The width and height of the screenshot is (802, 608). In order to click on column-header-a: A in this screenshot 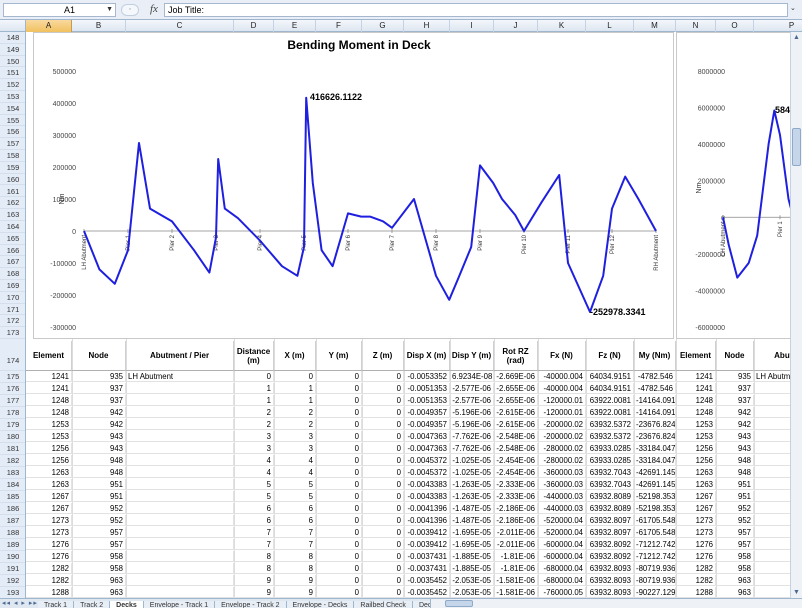, I will do `click(49, 26)`.